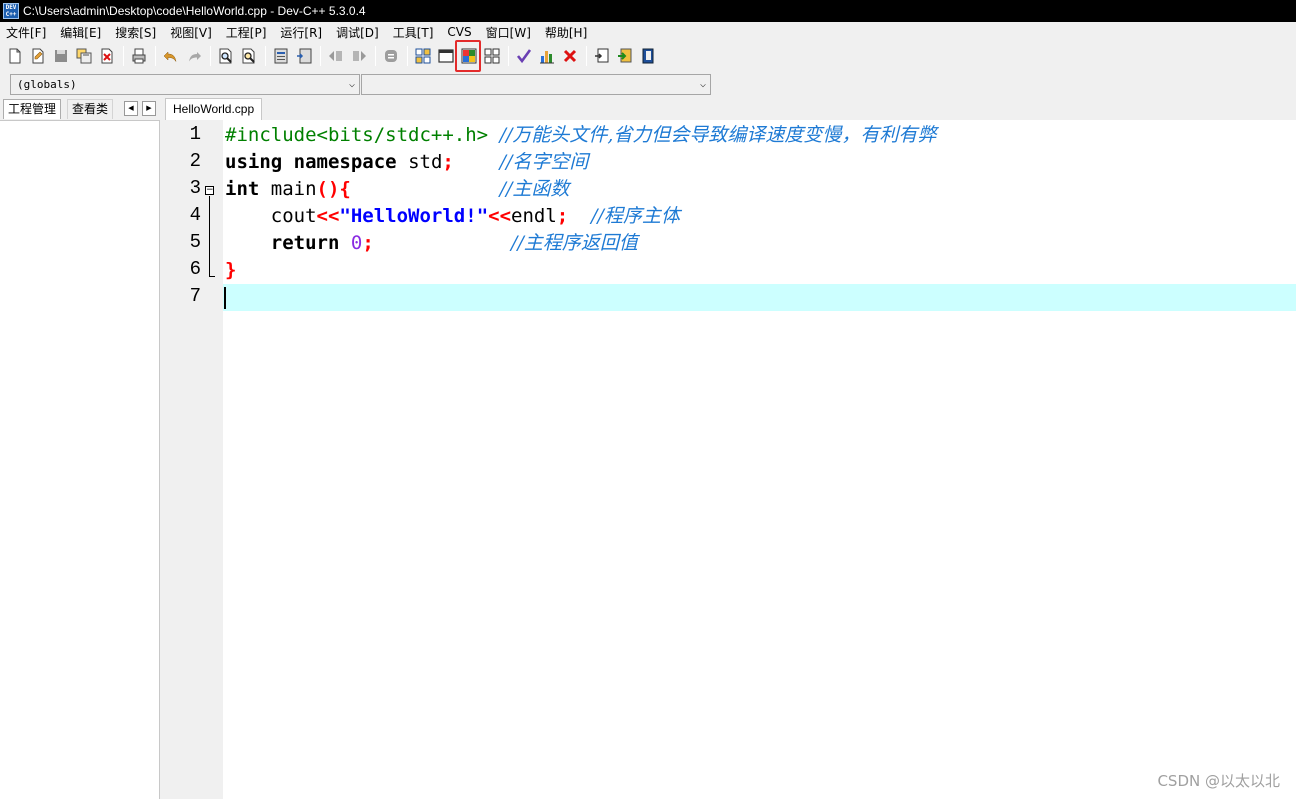  I want to click on line-number: 4, so click(195, 215).